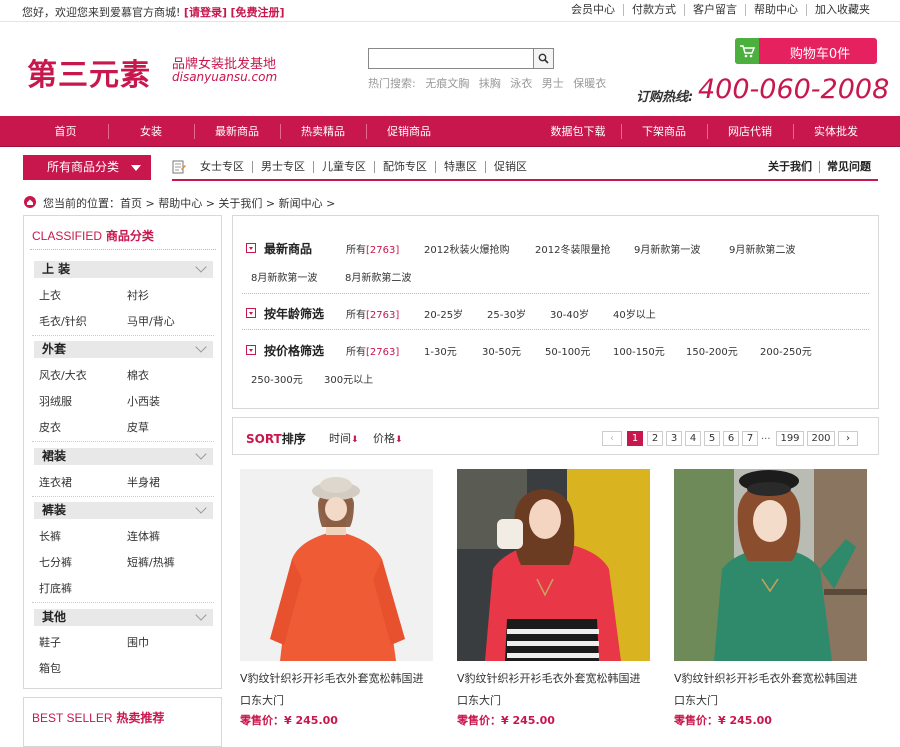  I want to click on page-199: 199, so click(790, 438).